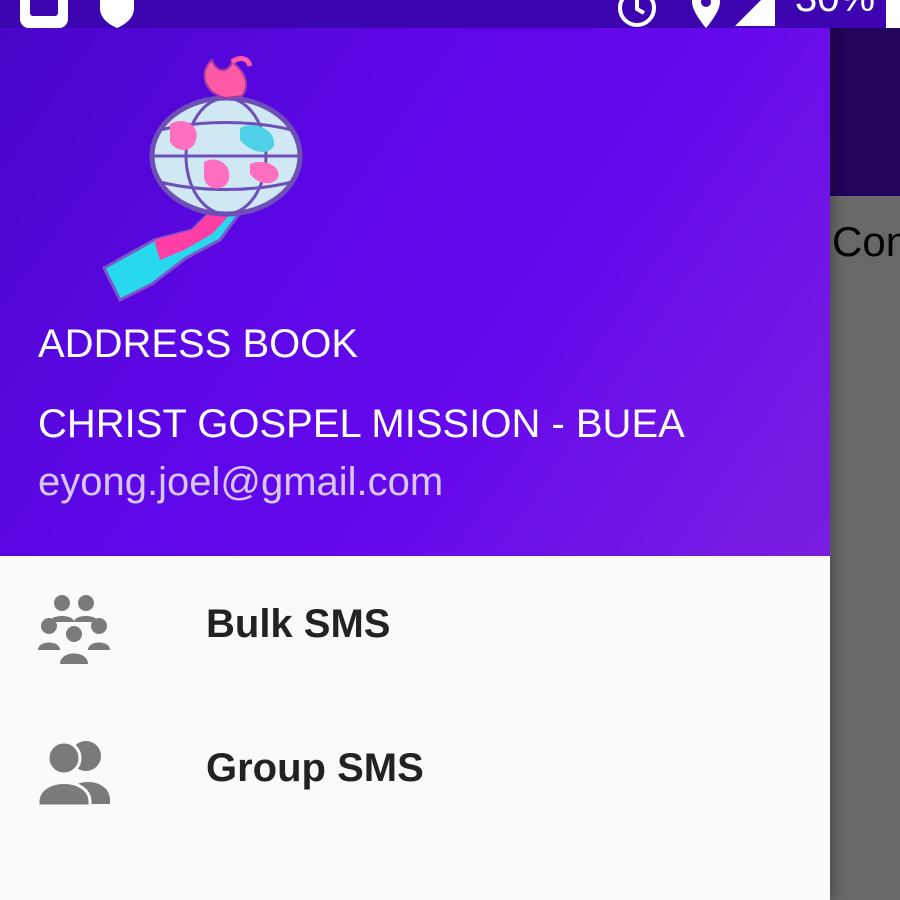  Describe the element at coordinates (74, 629) in the screenshot. I see `group-people-icon` at that location.